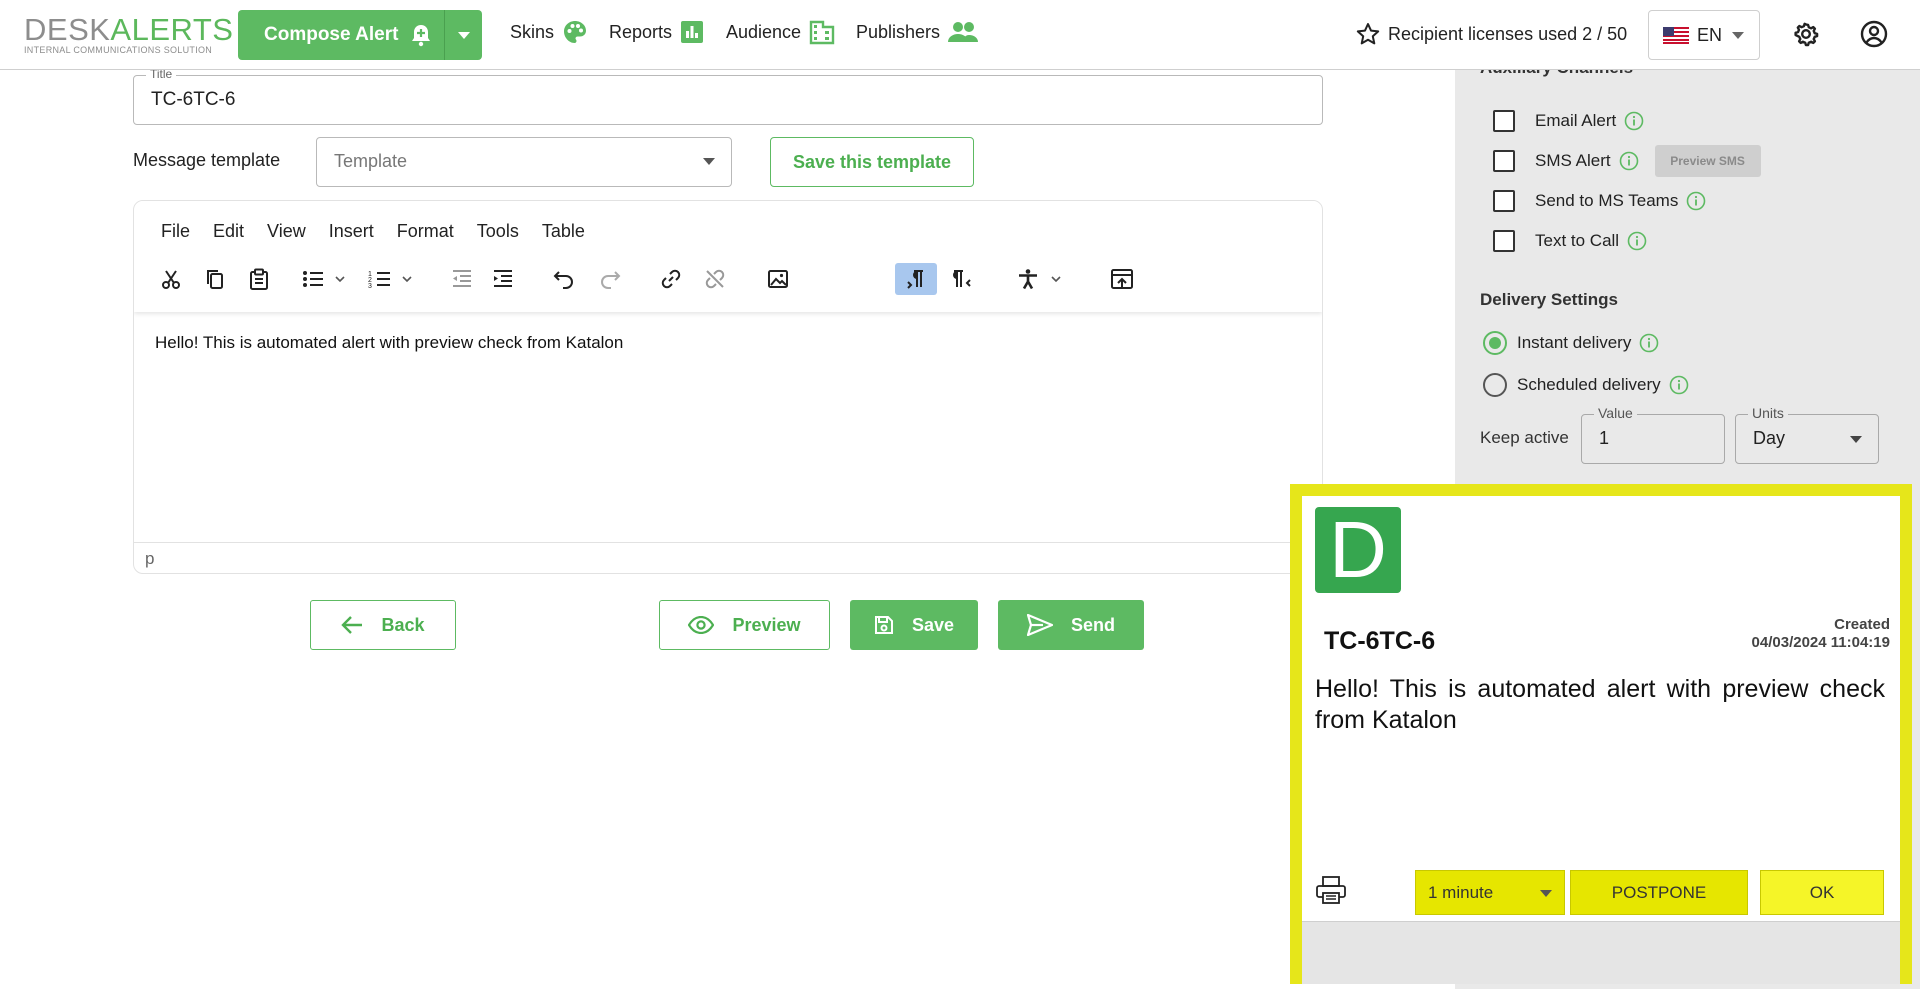  I want to click on instant-delivery-option: Instant delivery, so click(1571, 343).